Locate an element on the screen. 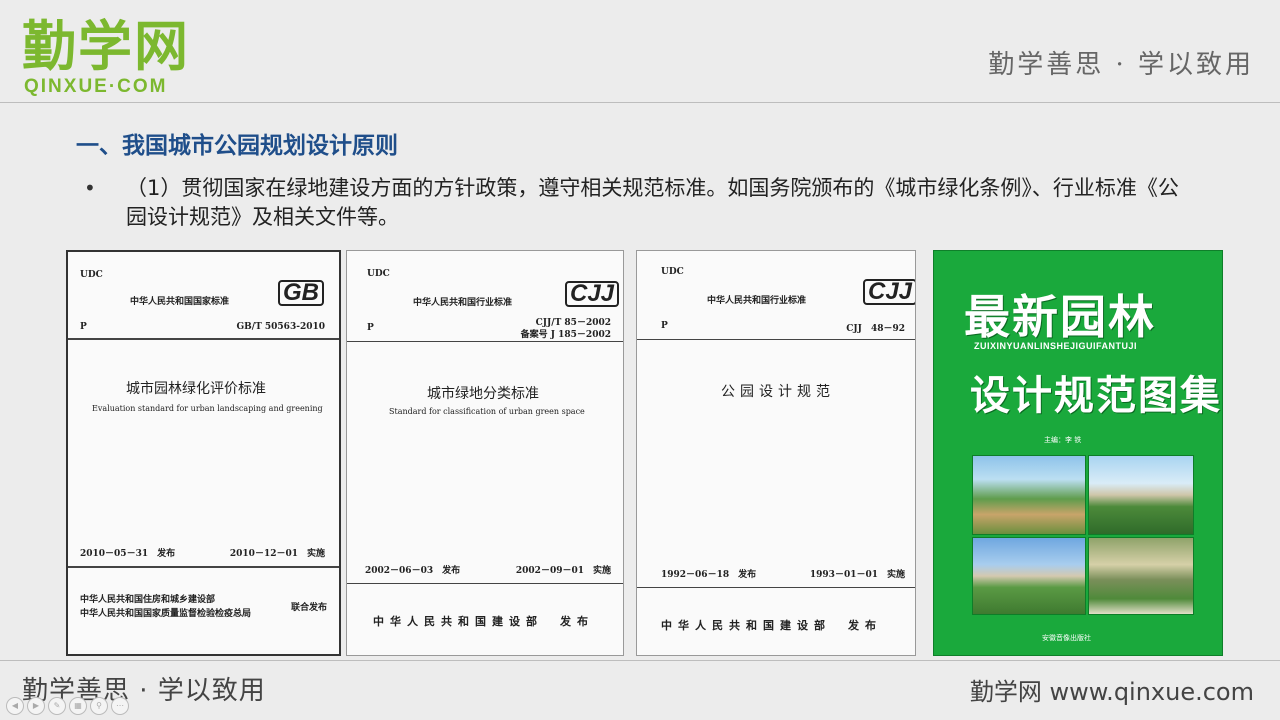  photo-formal-garden is located at coordinates (1029, 576).